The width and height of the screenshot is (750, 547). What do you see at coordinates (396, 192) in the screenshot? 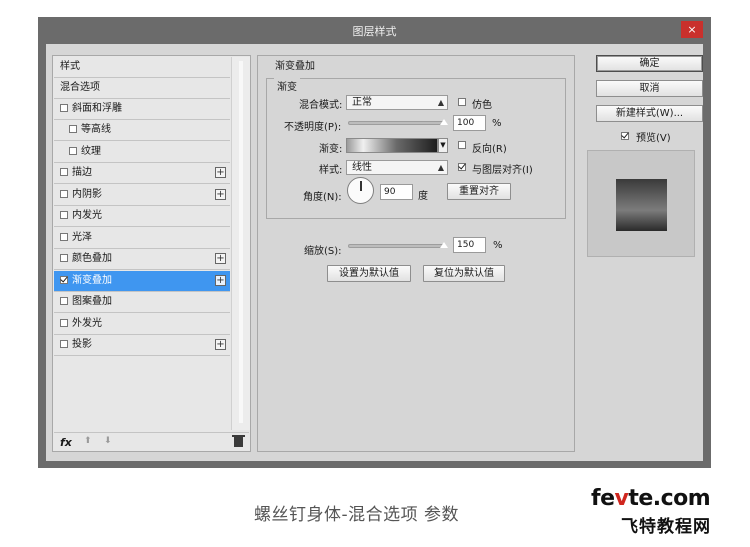
I see `angle-input: 90` at bounding box center [396, 192].